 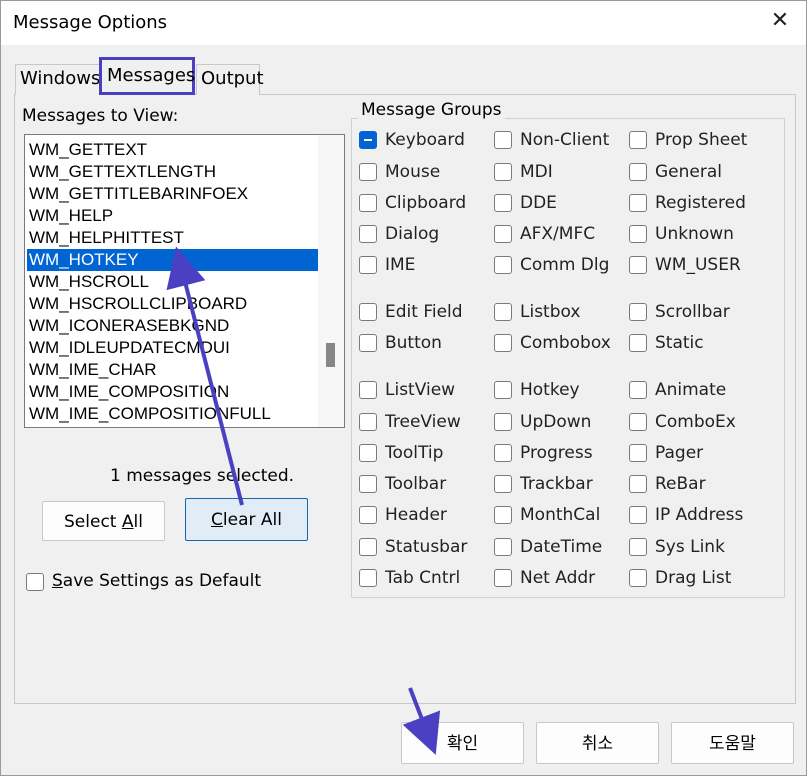 What do you see at coordinates (330, 355) in the screenshot?
I see `scrollbar-thumb` at bounding box center [330, 355].